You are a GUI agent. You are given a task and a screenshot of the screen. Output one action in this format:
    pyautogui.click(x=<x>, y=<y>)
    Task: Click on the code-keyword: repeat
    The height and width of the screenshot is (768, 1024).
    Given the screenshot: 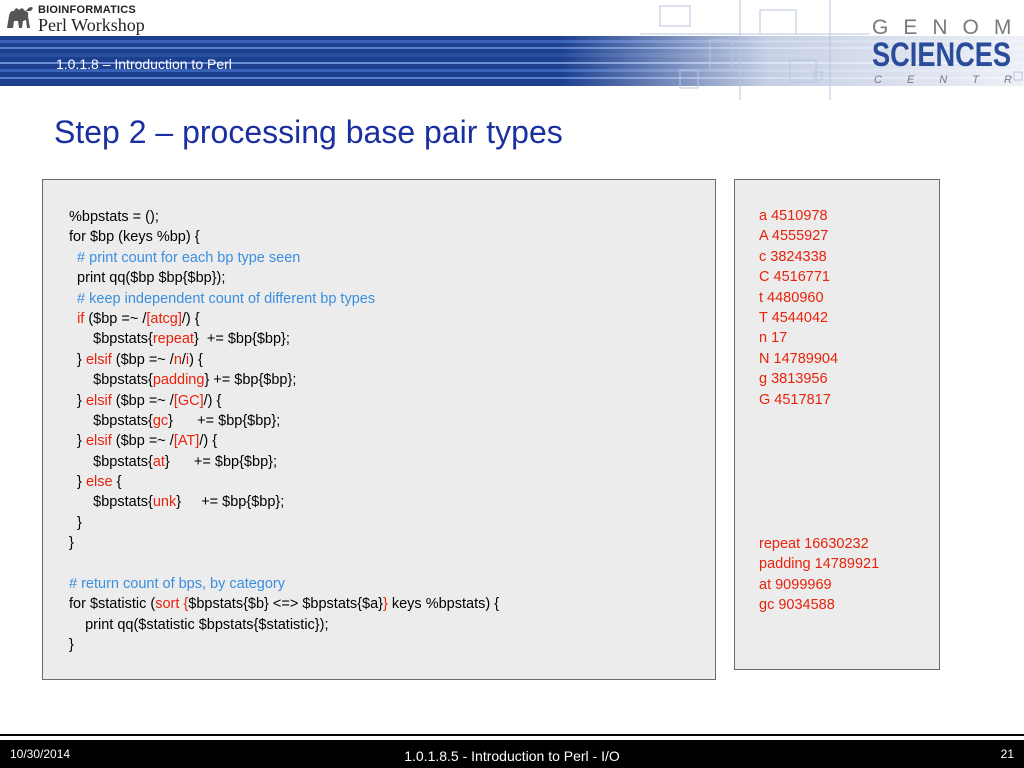 What is the action you would take?
    pyautogui.click(x=173, y=339)
    